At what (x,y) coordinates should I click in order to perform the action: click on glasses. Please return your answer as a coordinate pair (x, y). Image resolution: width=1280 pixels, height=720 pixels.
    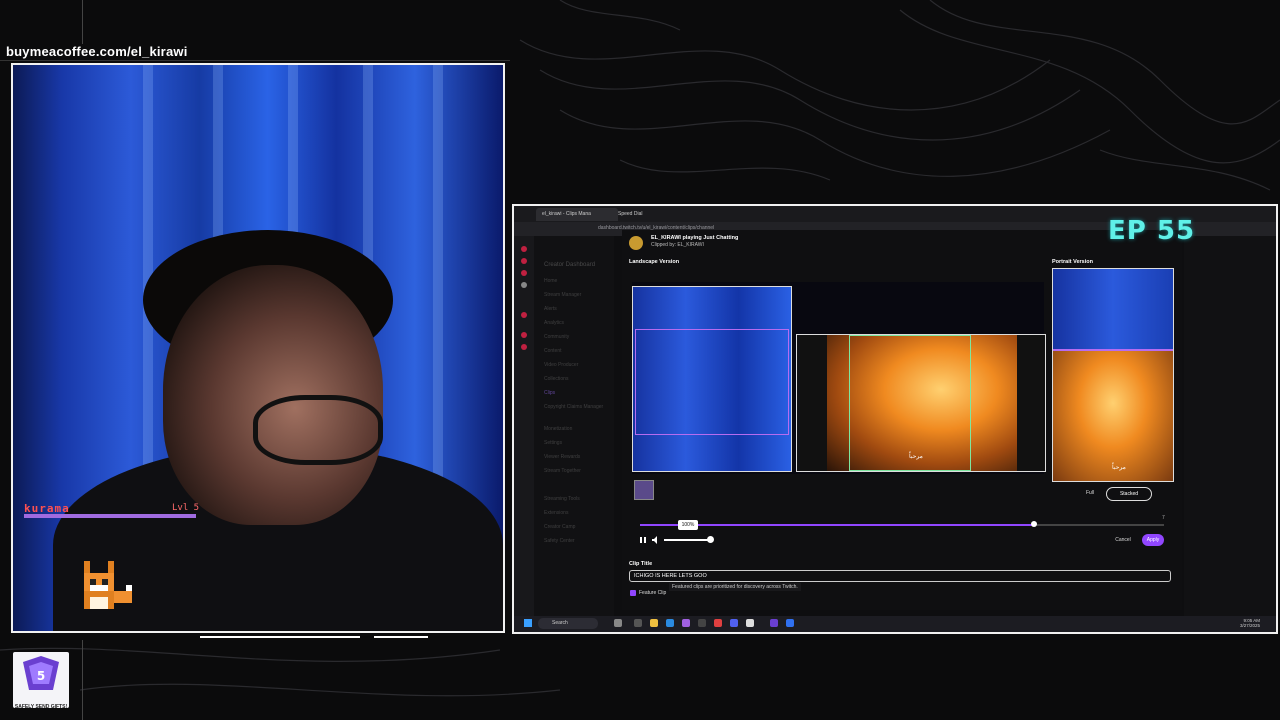
    Looking at the image, I should click on (318, 430).